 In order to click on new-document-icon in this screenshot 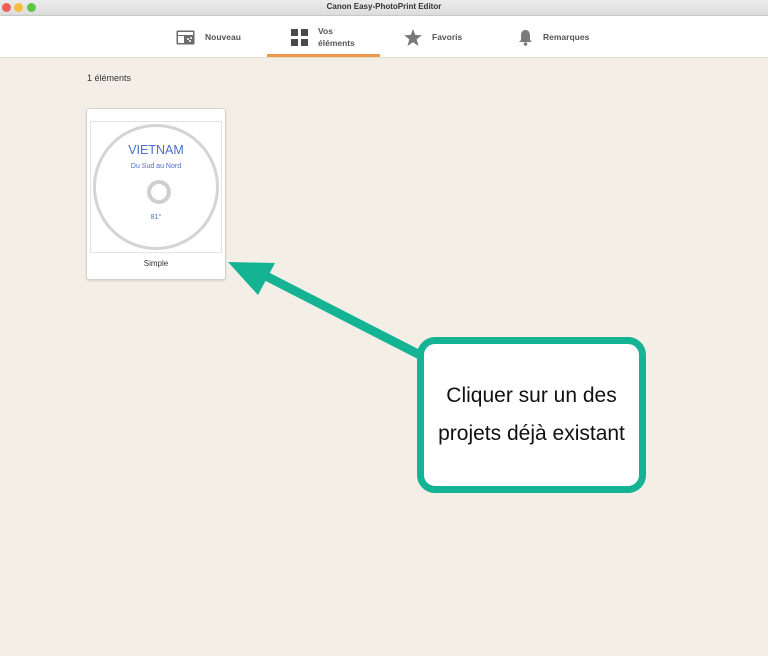, I will do `click(185, 37)`.